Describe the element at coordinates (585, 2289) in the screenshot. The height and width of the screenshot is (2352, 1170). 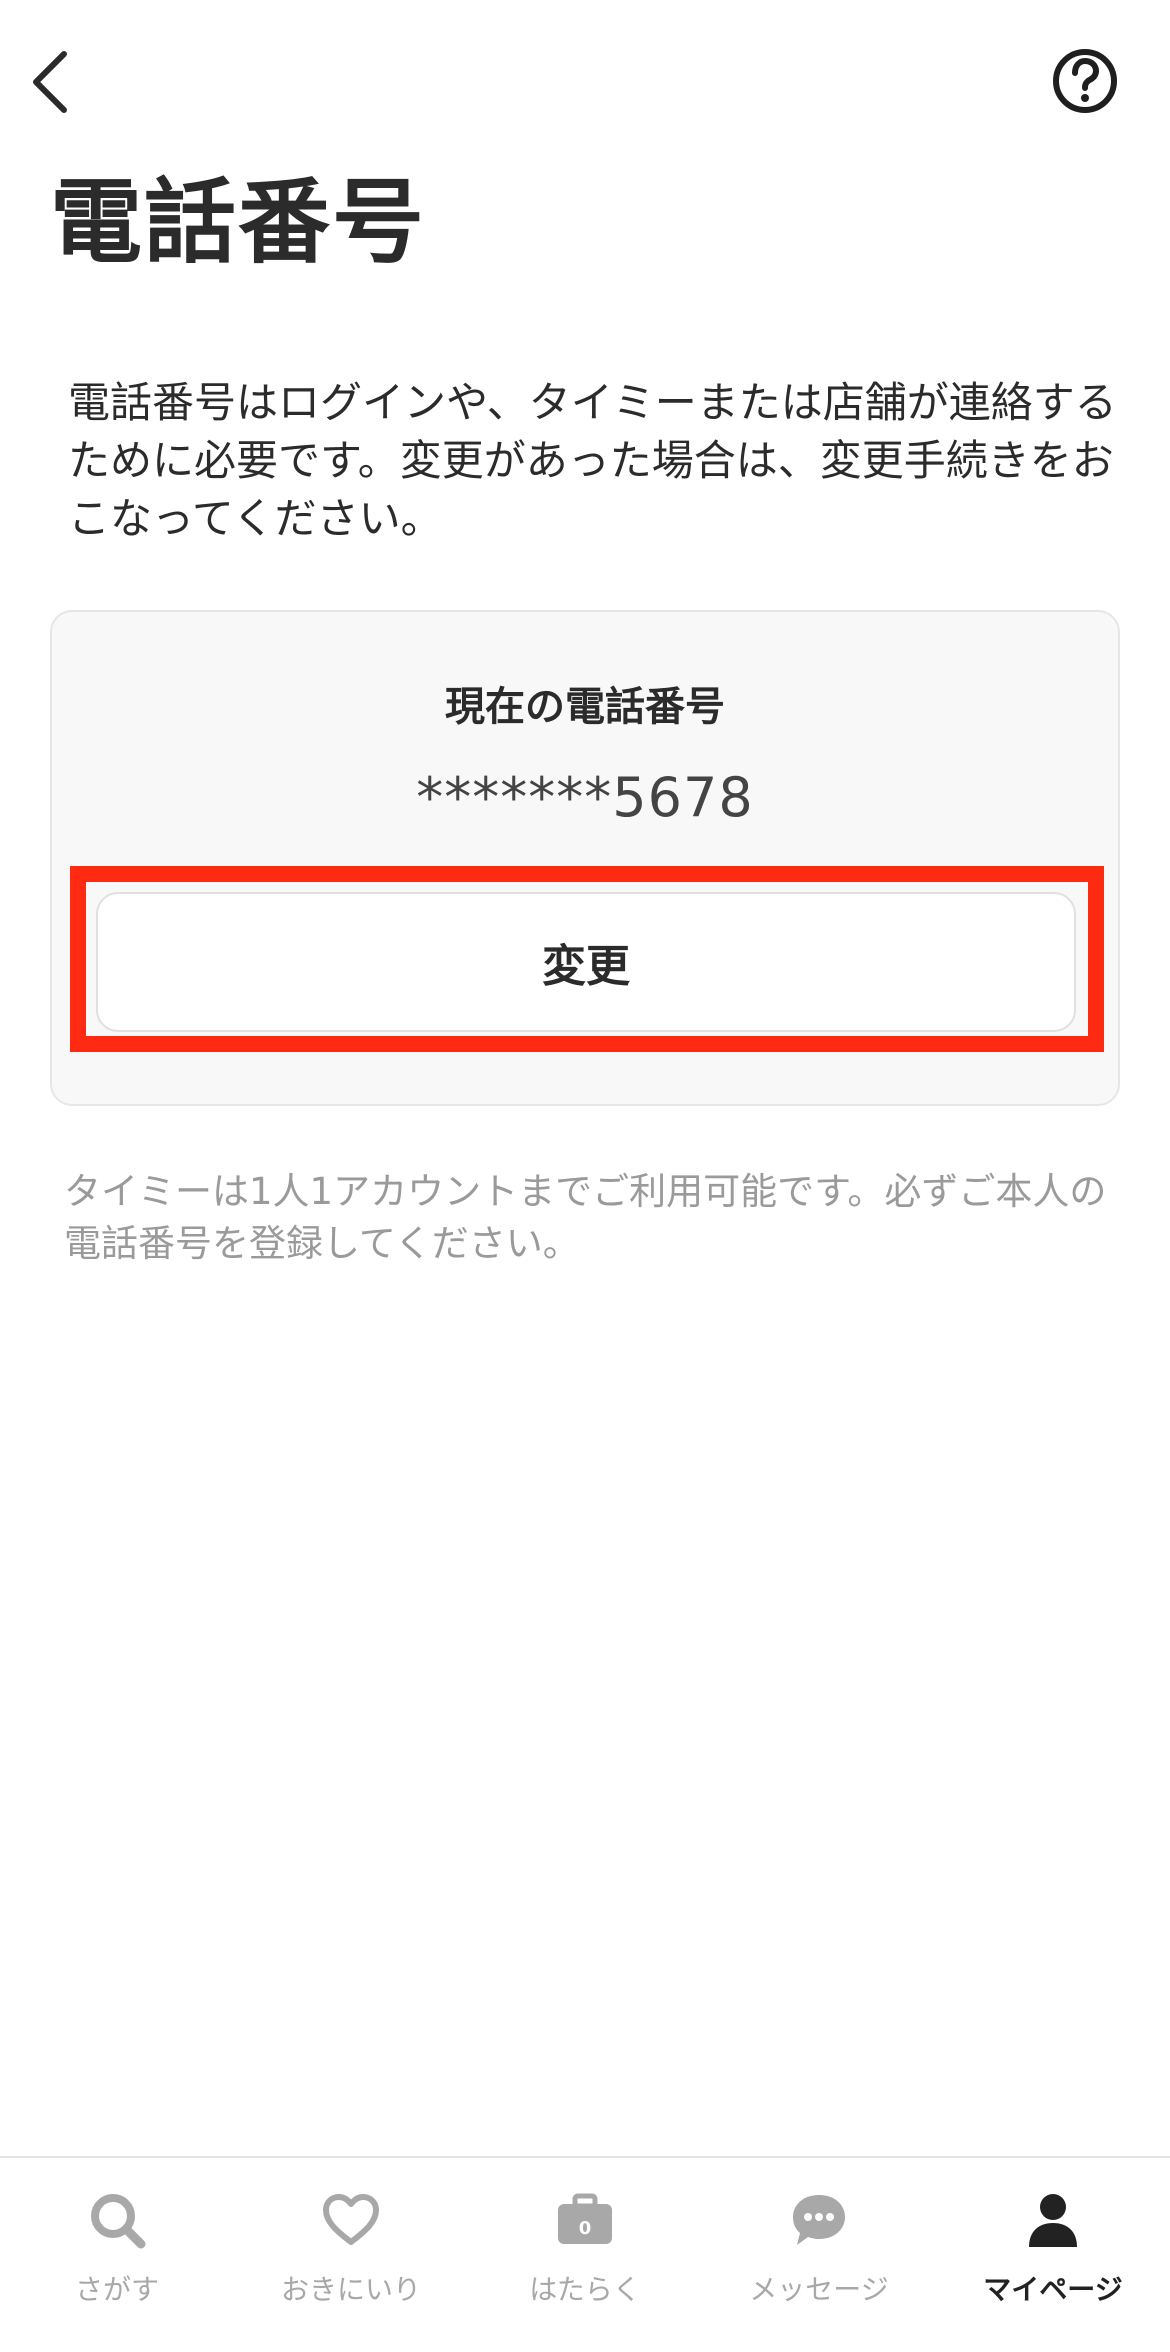
I see `tab-work-label: はたらく` at that location.